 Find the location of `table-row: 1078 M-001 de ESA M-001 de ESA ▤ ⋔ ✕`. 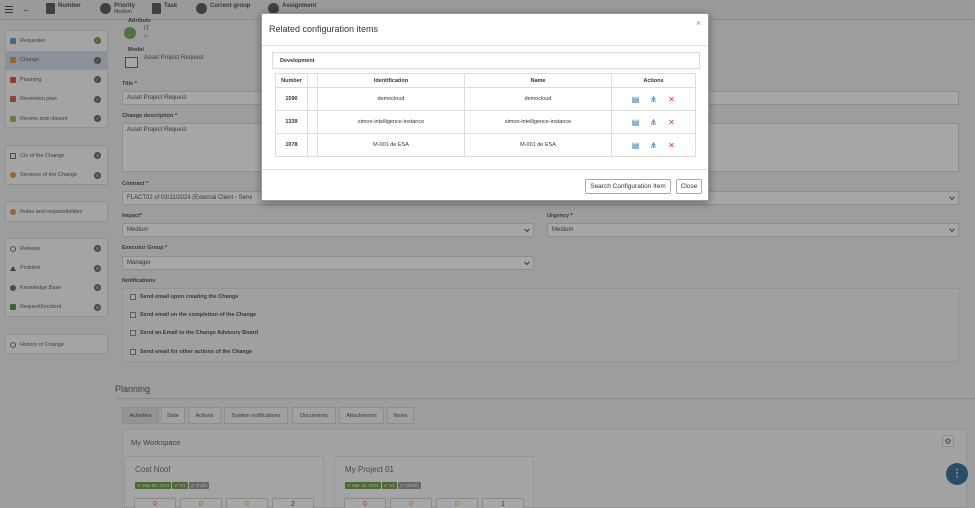

table-row: 1078 M-001 de ESA M-001 de ESA ▤ ⋔ ✕ is located at coordinates (485, 145).